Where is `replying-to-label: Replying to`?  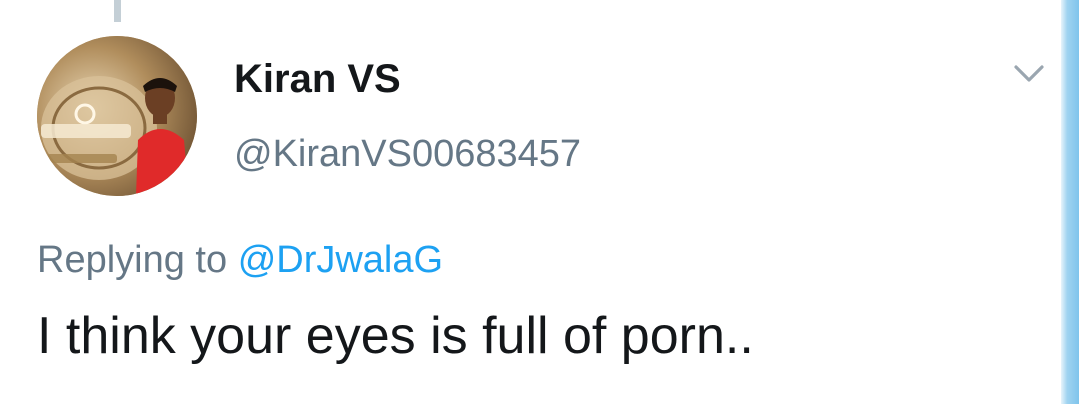 replying-to-label: Replying to is located at coordinates (132, 260).